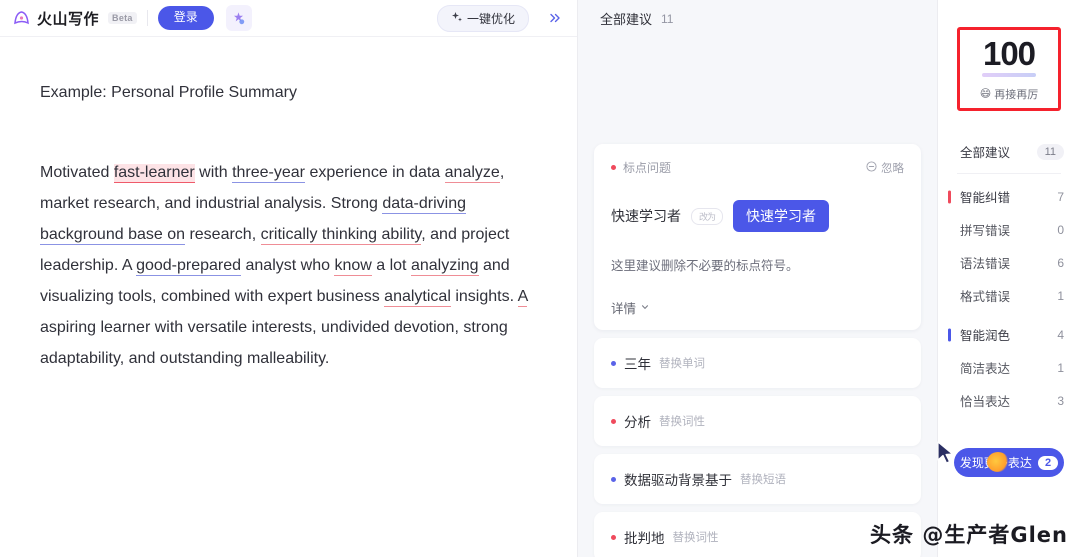 Image resolution: width=1080 pixels, height=557 pixels. Describe the element at coordinates (288, 18) in the screenshot. I see `editor-toolbar: 火山写作 Beta 登录 一键优化` at that location.